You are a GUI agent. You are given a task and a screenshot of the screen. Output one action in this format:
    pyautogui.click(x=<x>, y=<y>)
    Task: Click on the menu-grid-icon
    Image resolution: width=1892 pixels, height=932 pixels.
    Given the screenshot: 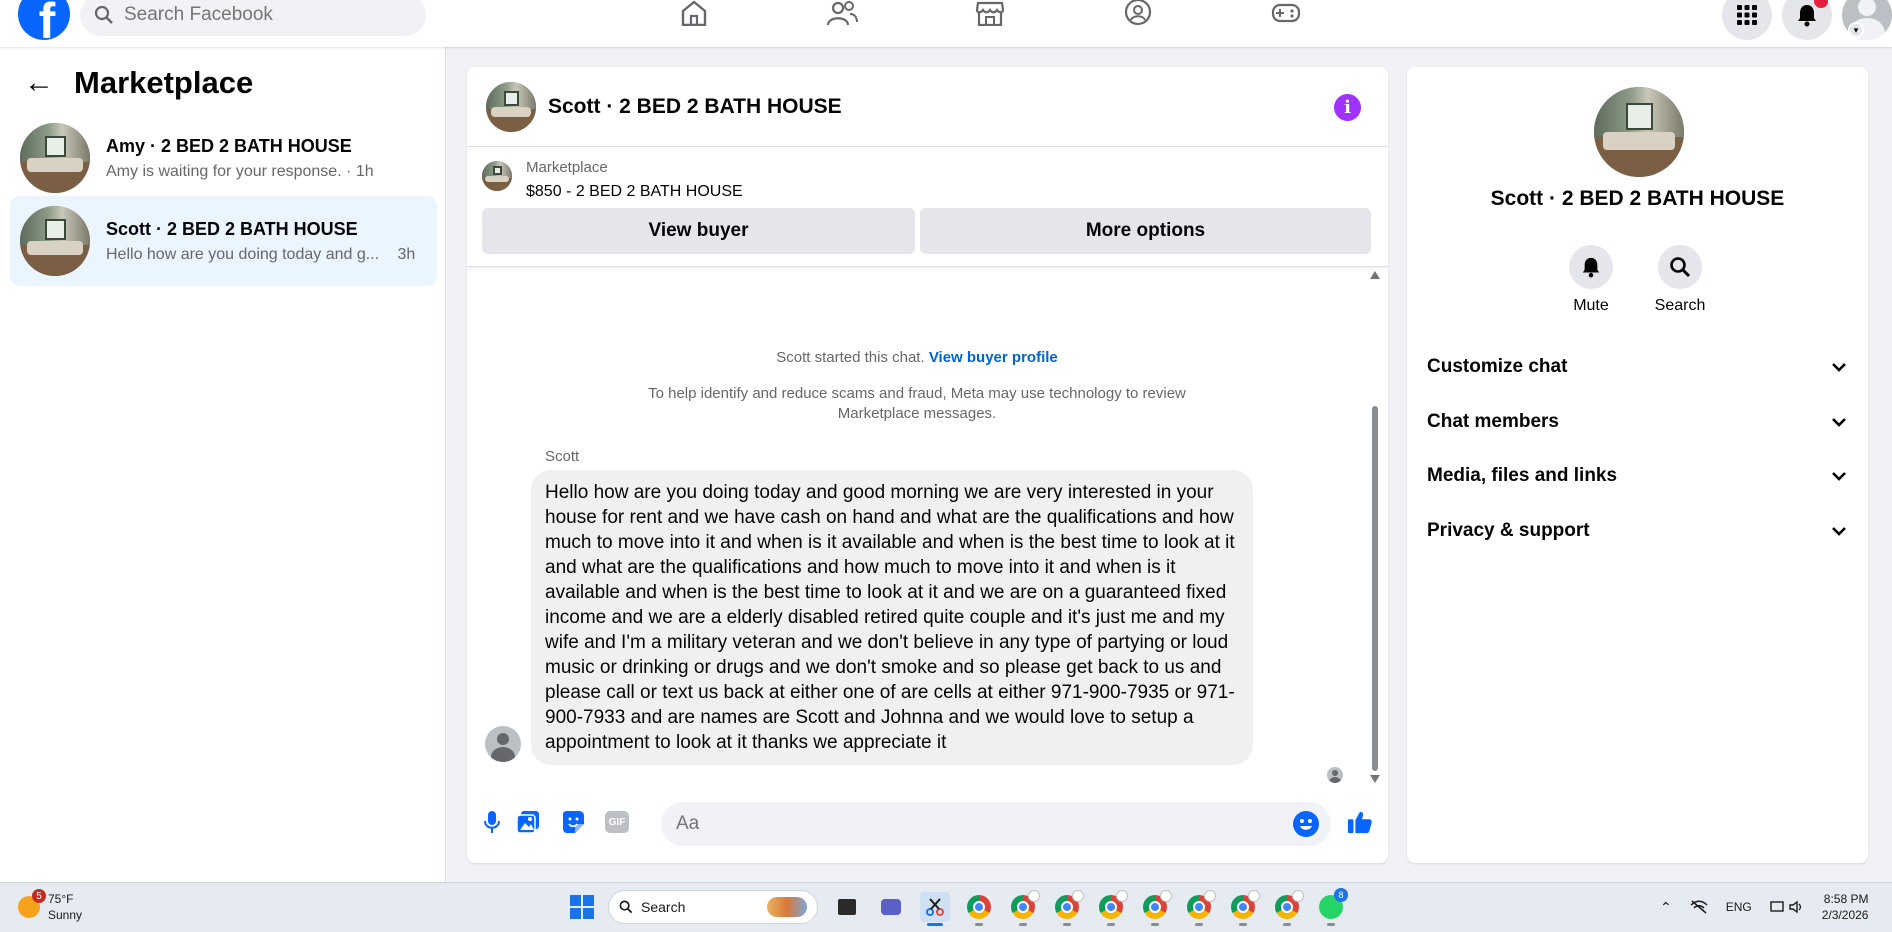 What is the action you would take?
    pyautogui.click(x=1747, y=20)
    